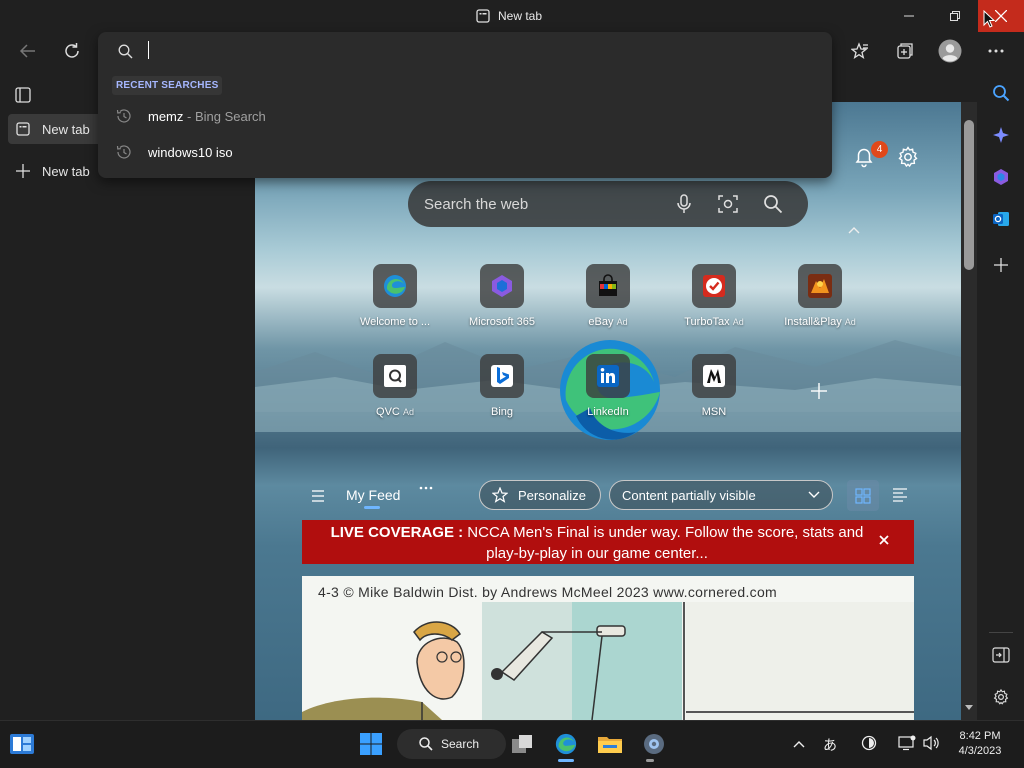  Describe the element at coordinates (909, 16) in the screenshot. I see `minimize-button` at that location.